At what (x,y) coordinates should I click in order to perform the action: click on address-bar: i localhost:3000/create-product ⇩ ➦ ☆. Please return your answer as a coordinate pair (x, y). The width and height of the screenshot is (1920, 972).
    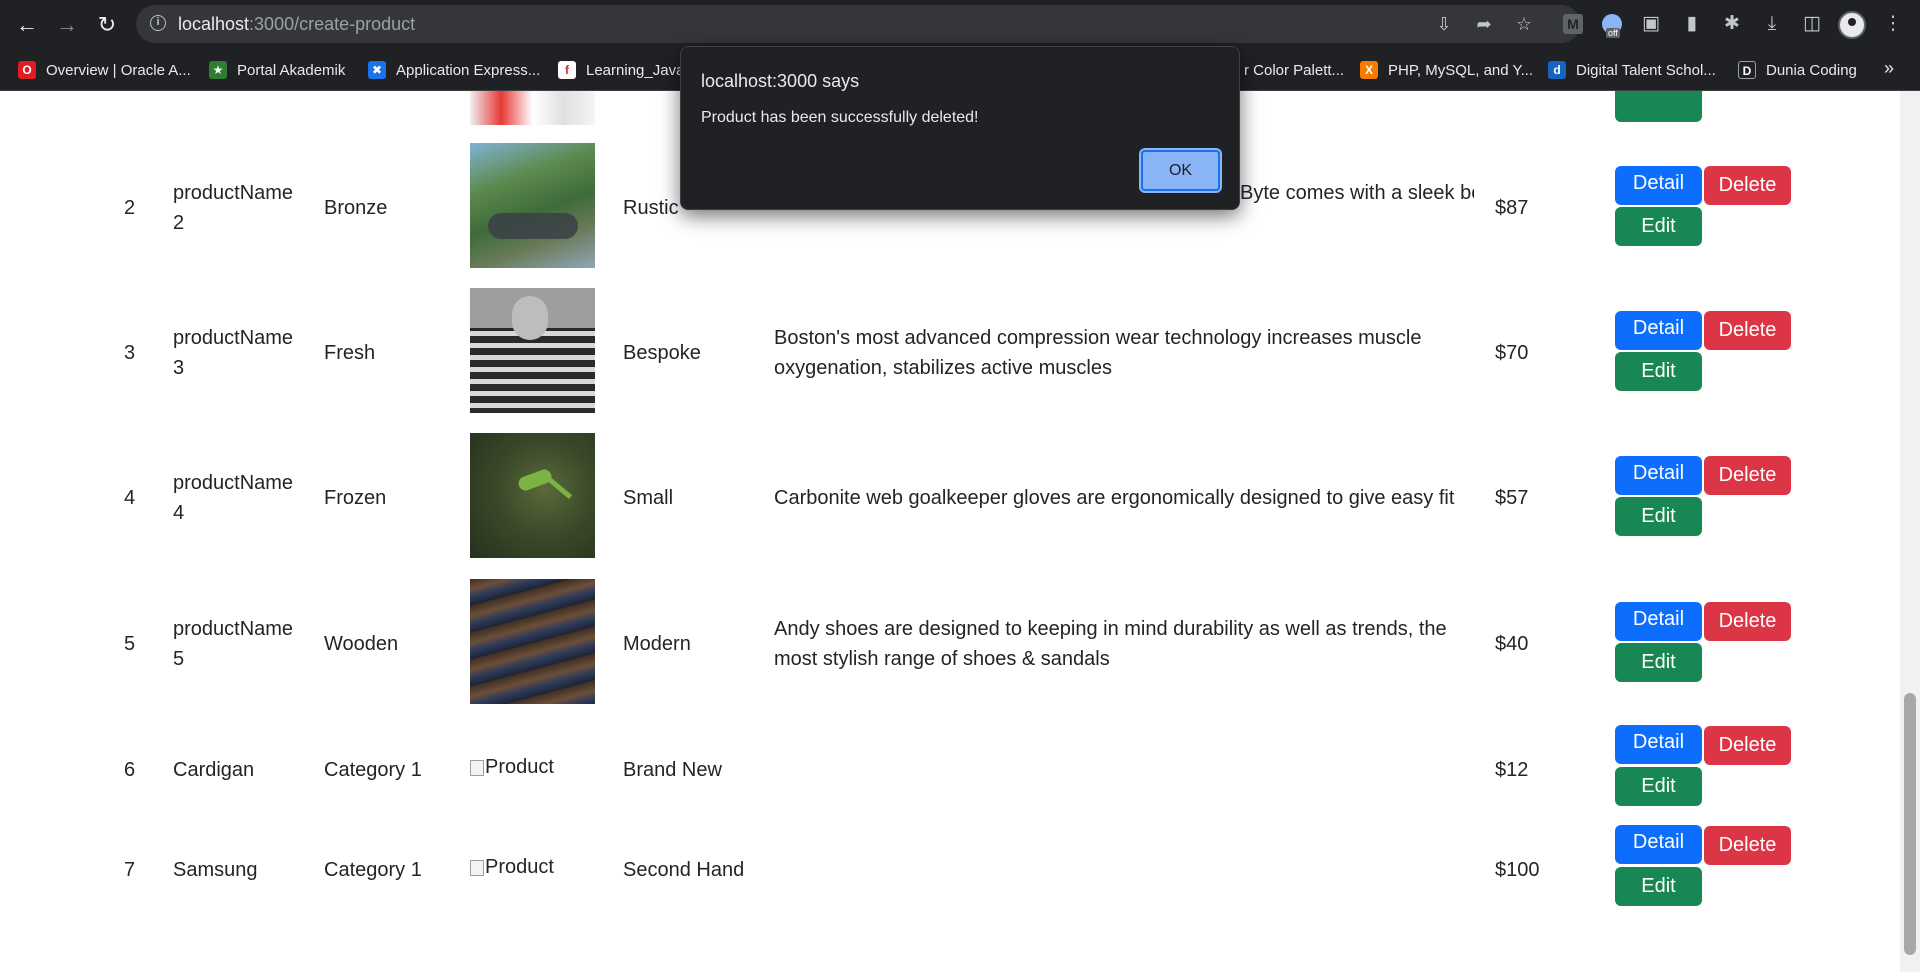
    Looking at the image, I should click on (858, 24).